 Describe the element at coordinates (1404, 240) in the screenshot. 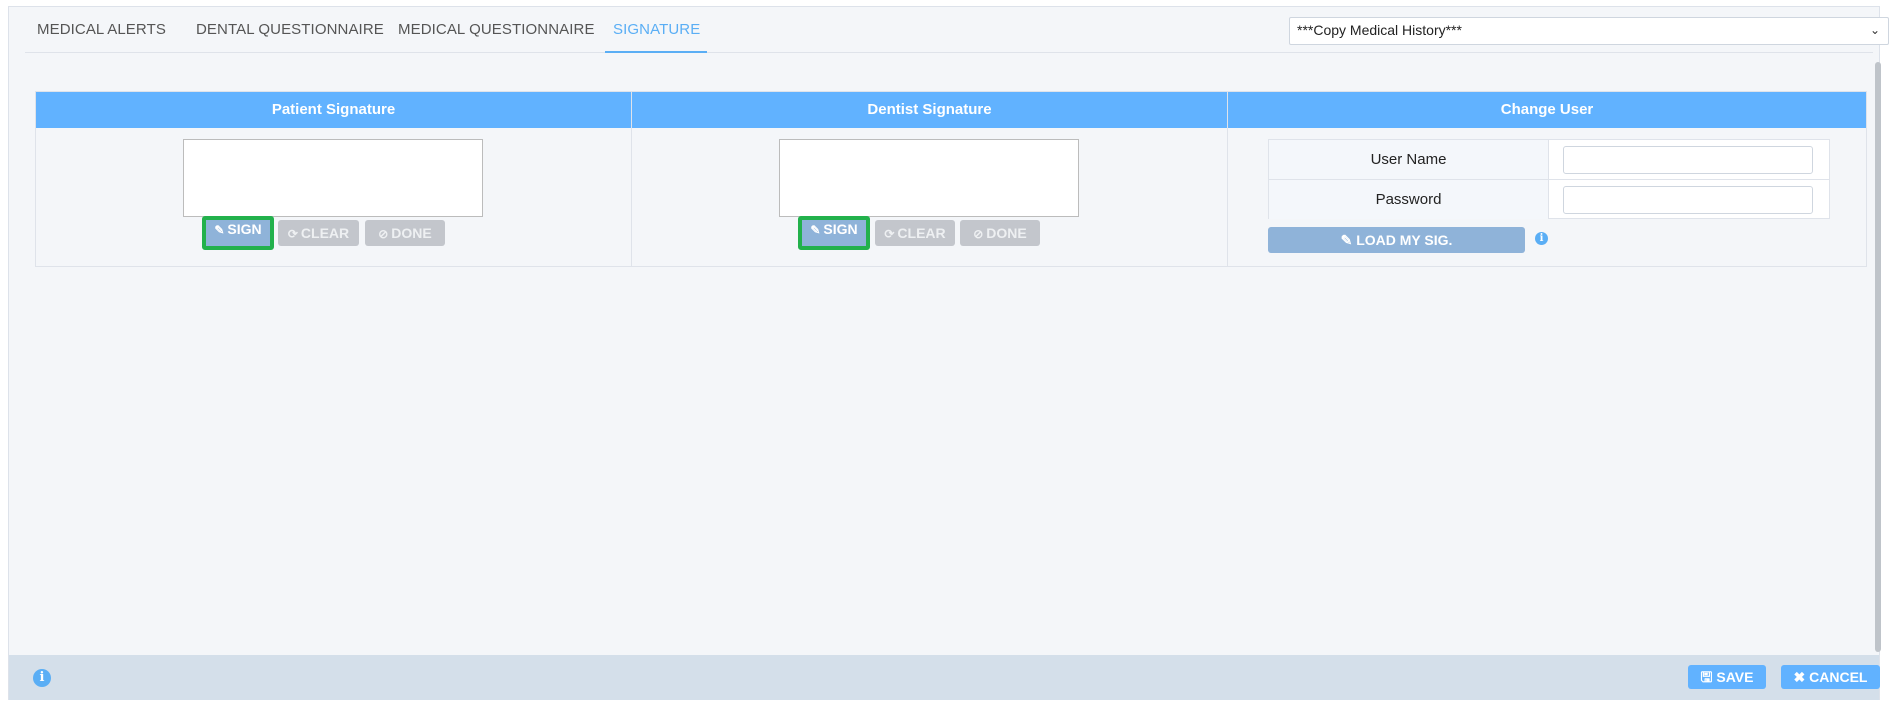

I see `load-my-signature-label: LOAD MY SIG.` at that location.